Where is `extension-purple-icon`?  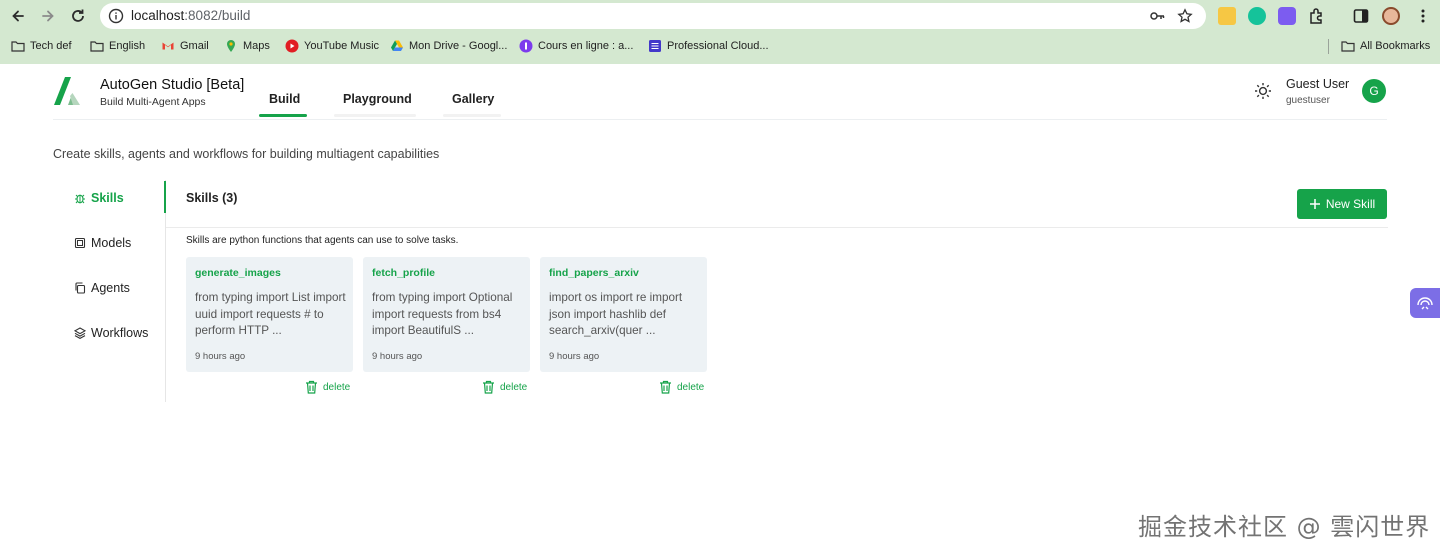
extension-purple-icon is located at coordinates (1287, 16).